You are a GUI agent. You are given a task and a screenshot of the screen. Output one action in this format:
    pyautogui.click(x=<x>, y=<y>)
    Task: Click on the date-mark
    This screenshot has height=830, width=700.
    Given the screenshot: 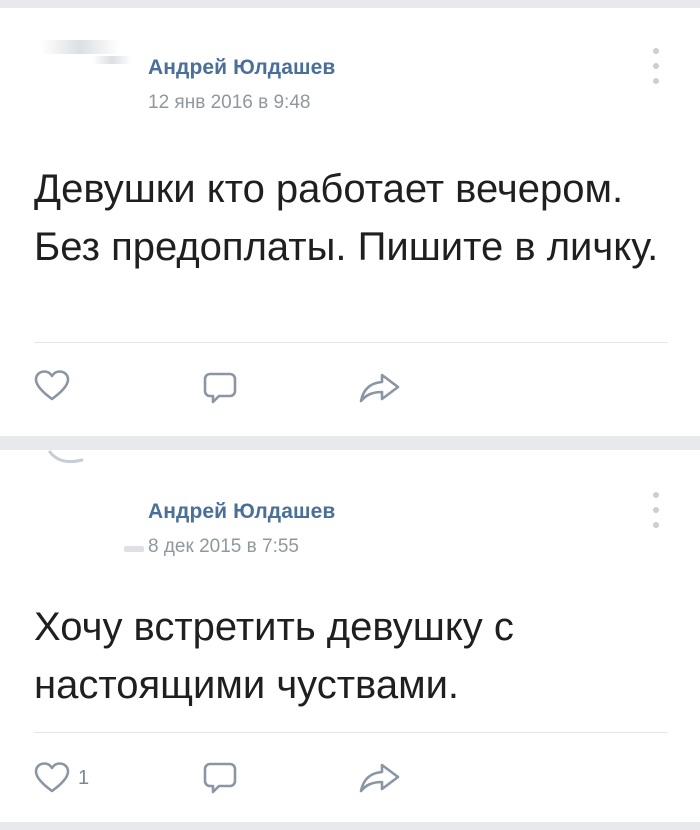 What is the action you would take?
    pyautogui.click(x=134, y=549)
    